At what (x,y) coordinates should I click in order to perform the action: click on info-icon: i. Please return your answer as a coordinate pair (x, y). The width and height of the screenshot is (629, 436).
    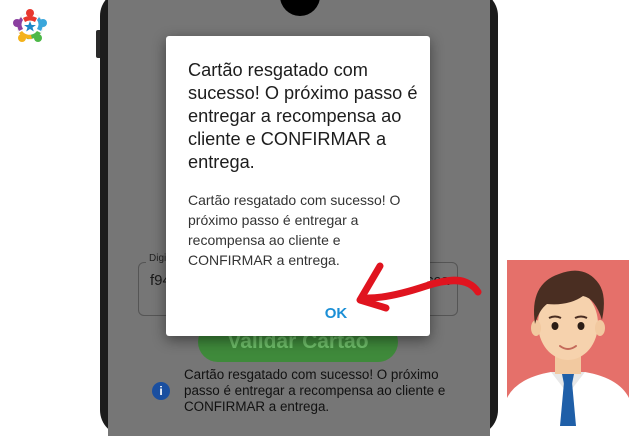
    Looking at the image, I should click on (161, 391).